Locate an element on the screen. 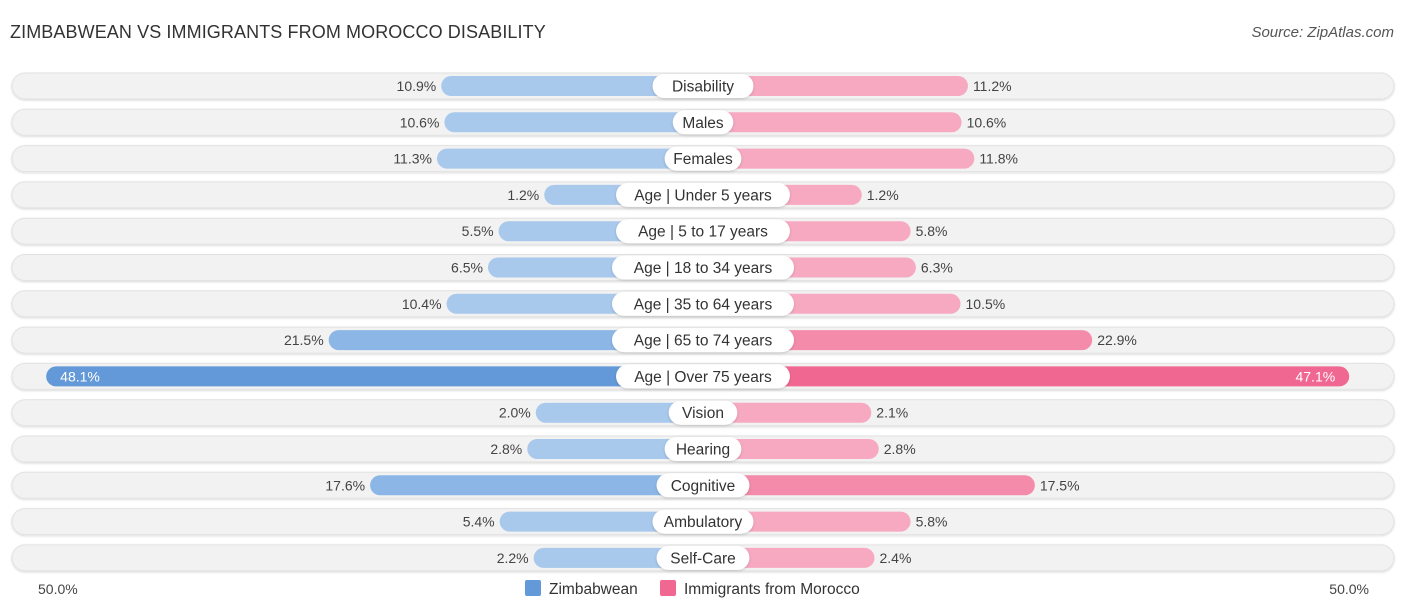 The image size is (1406, 612). value-label-morocco: 17.5% is located at coordinates (1060, 485).